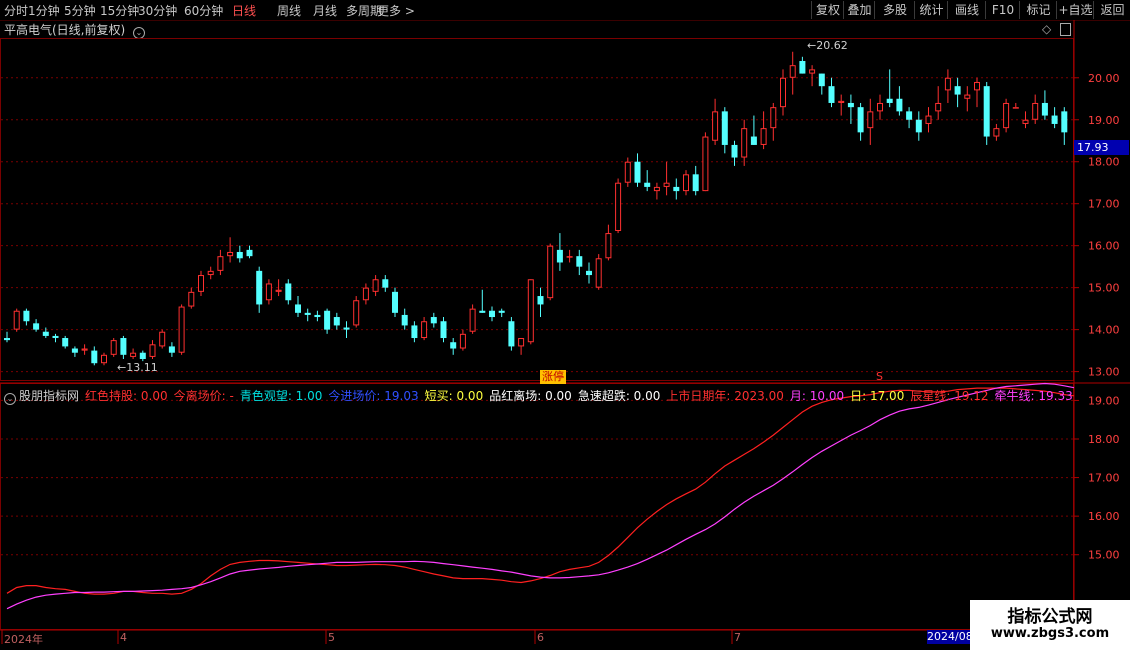 The image size is (1130, 650). I want to click on date-cursor-text: 2024/08, so click(950, 636).